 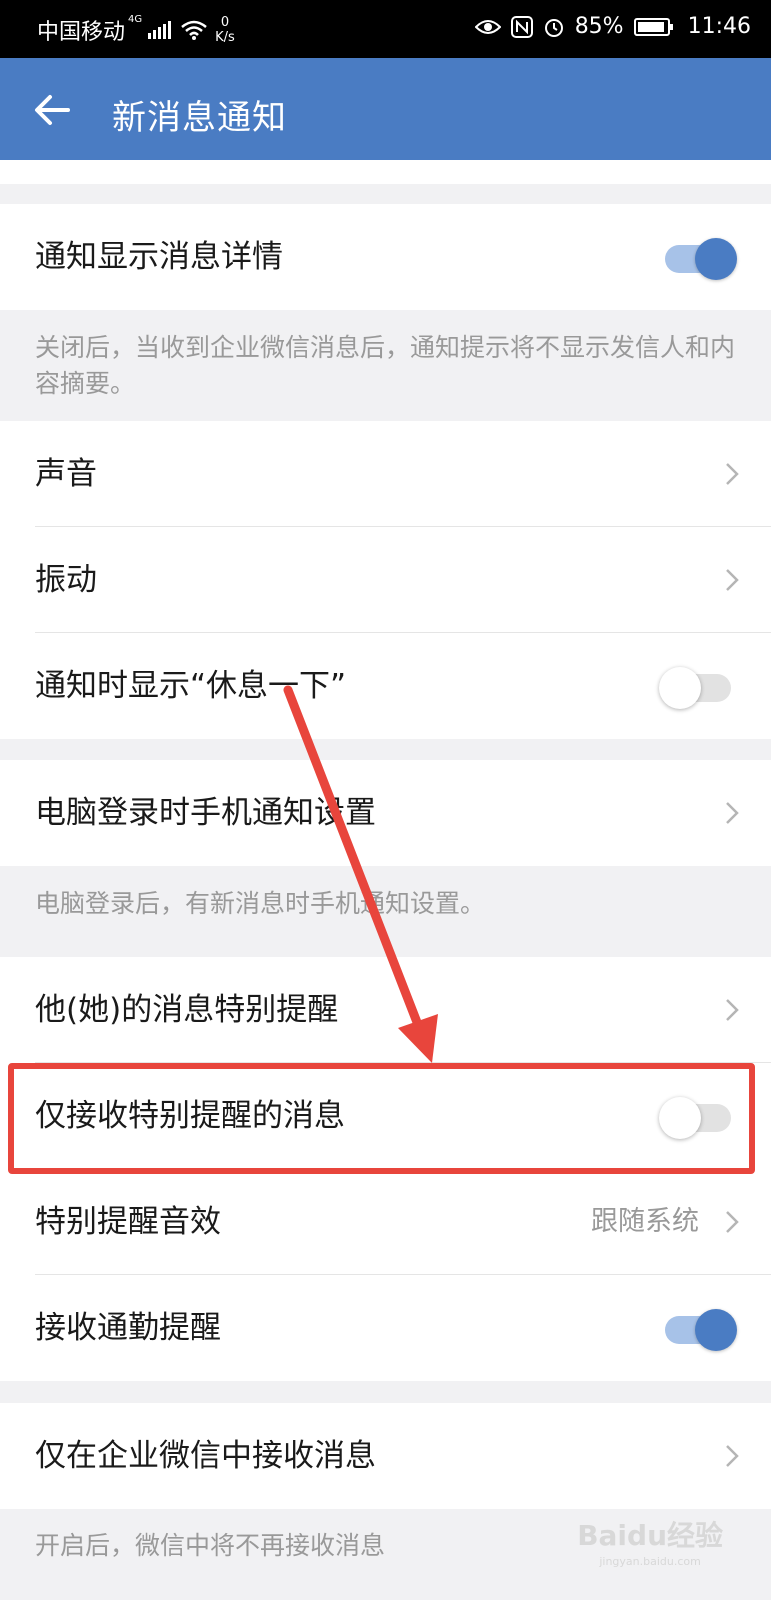 What do you see at coordinates (385, 29) in the screenshot?
I see `status-bar: 中国移动 4G 0 K/s 85% 11:46` at bounding box center [385, 29].